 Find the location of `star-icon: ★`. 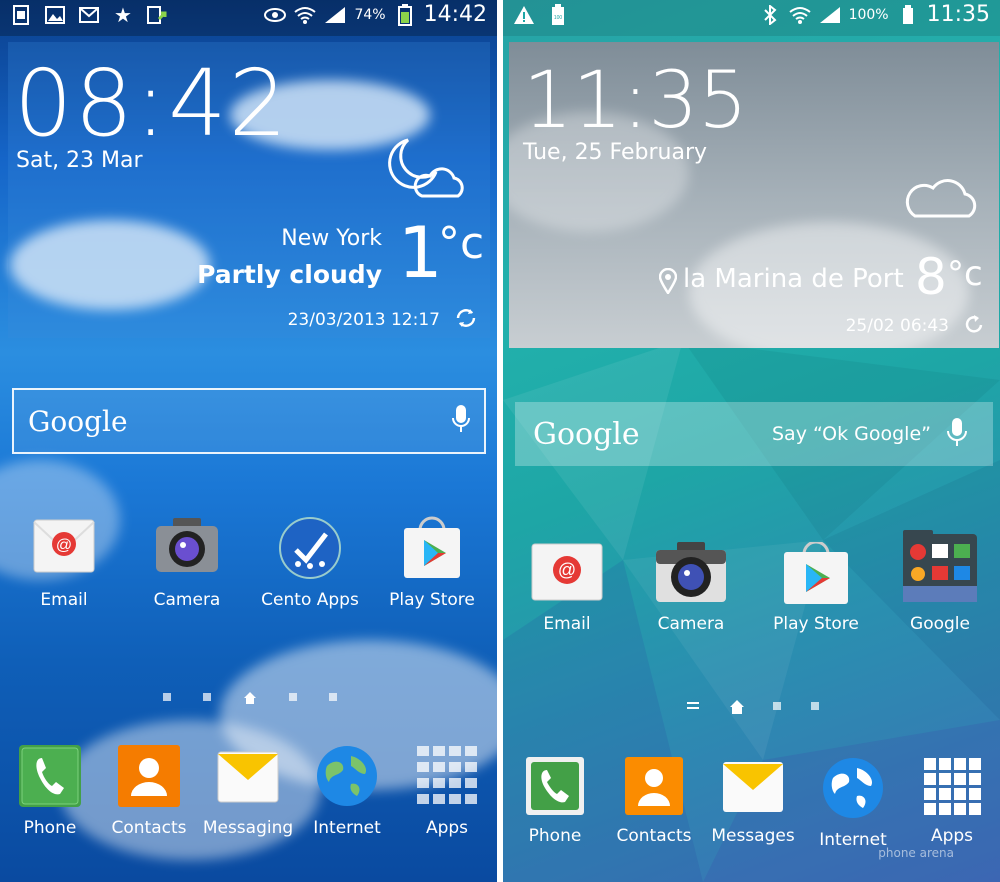

star-icon: ★ is located at coordinates (123, 15).